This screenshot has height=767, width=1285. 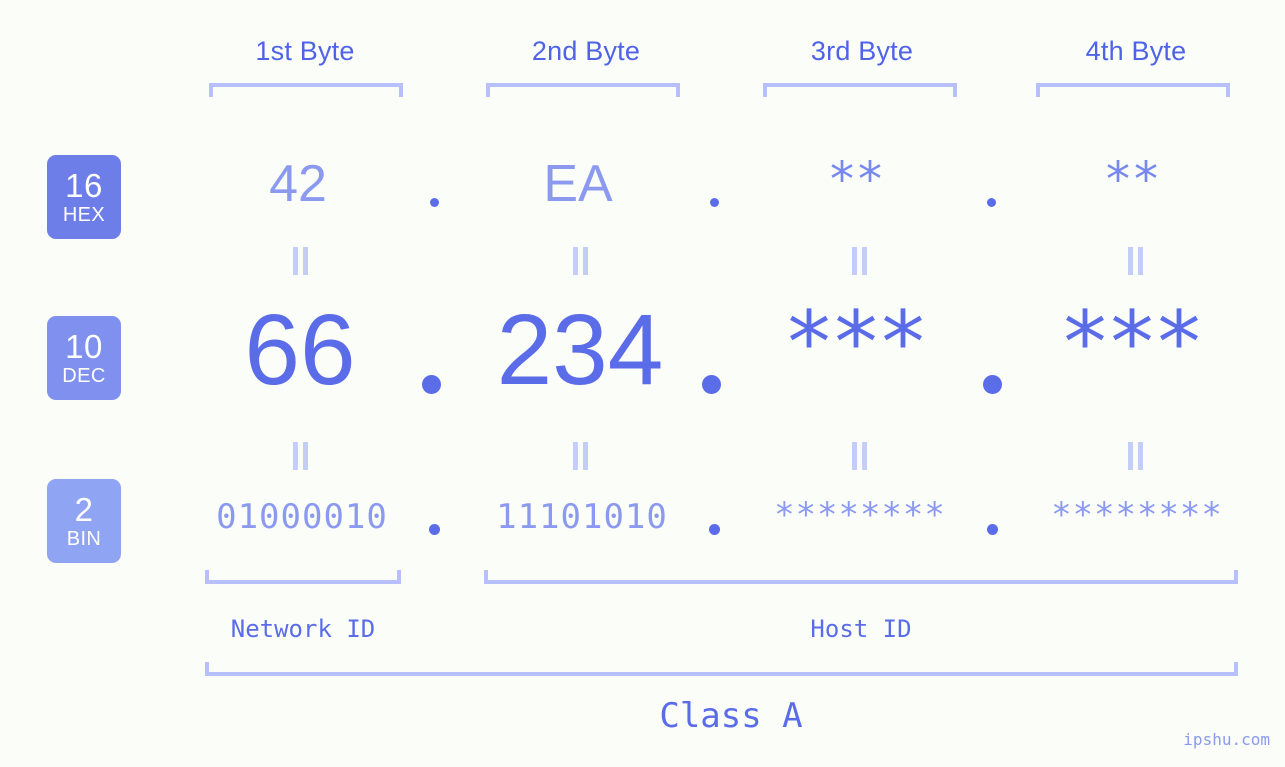 I want to click on byte-header-label-2: 2nd Byte, so click(x=586, y=51).